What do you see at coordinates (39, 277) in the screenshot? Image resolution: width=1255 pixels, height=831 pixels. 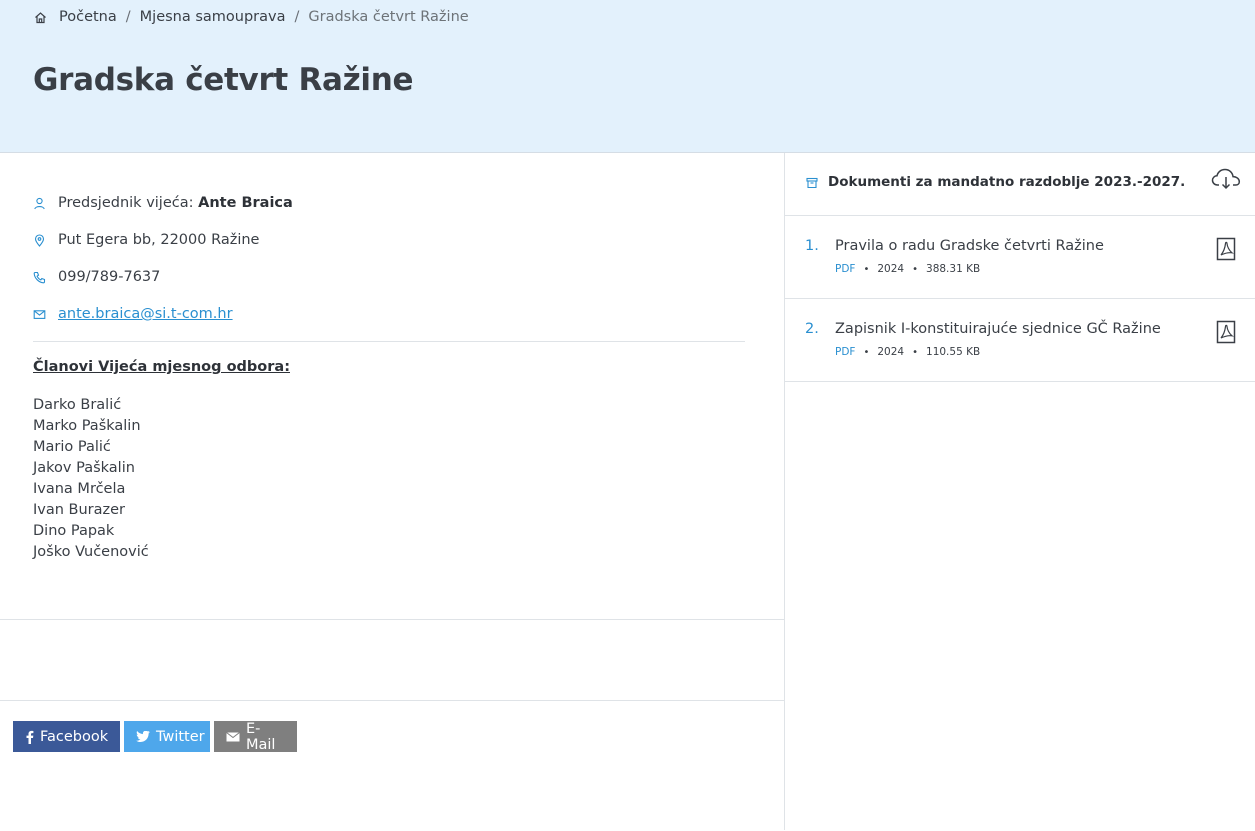 I see `phone-icon` at bounding box center [39, 277].